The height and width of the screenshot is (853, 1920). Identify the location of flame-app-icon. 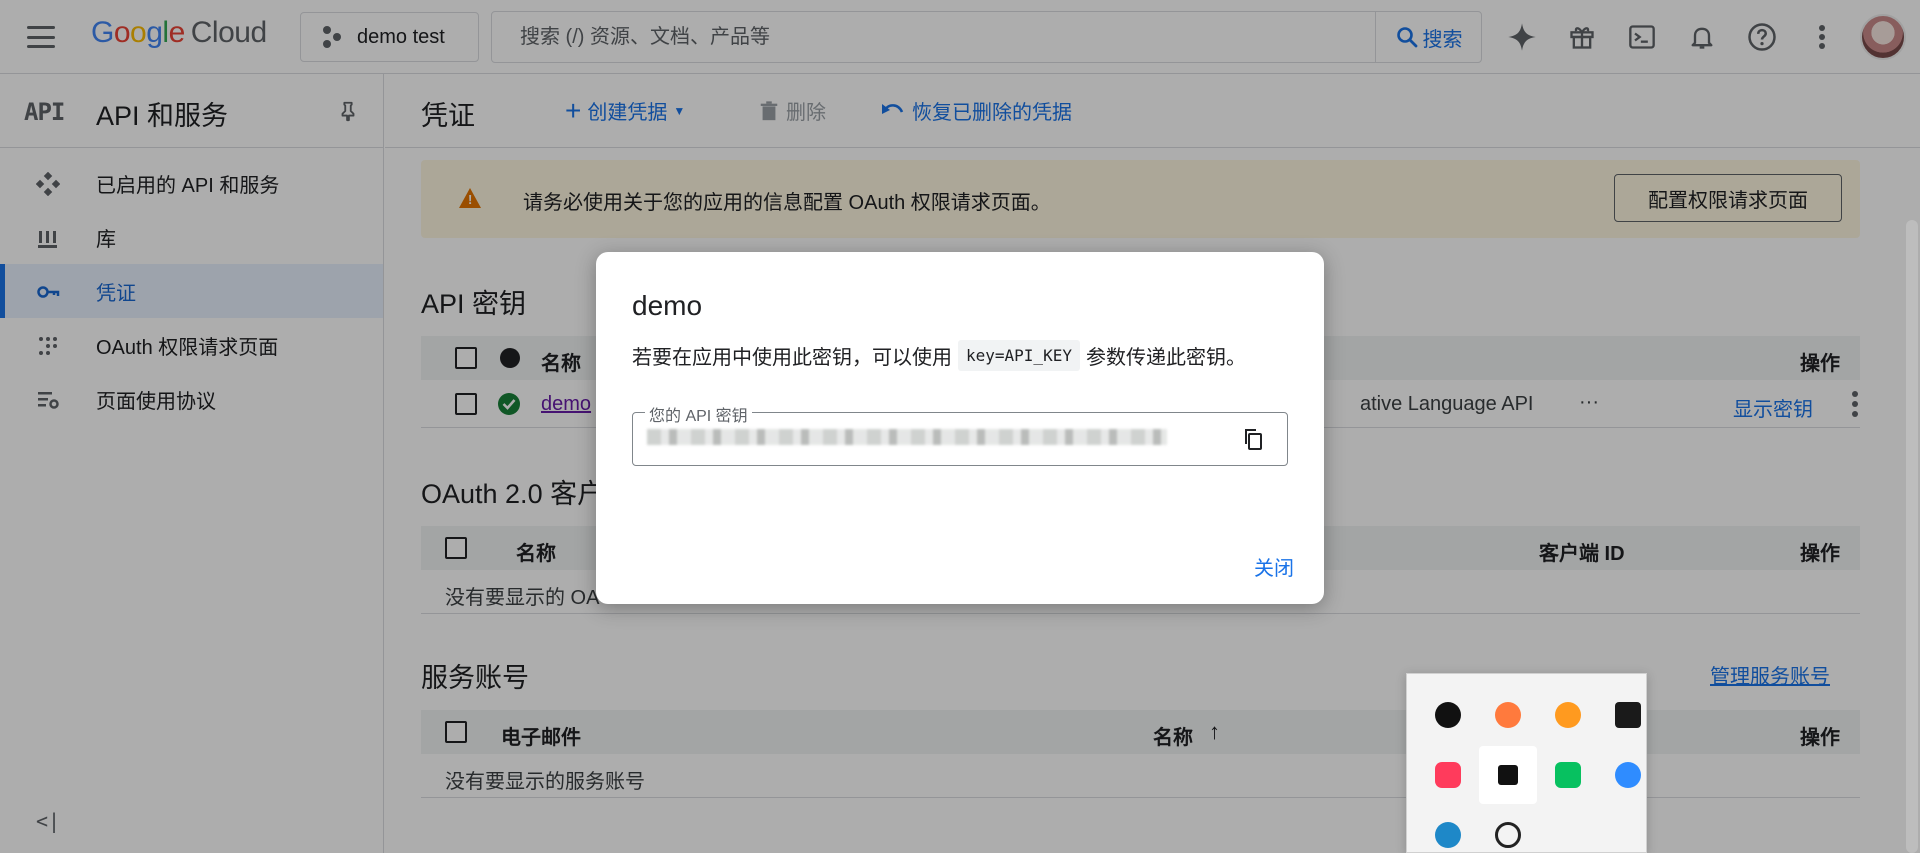
(1568, 715).